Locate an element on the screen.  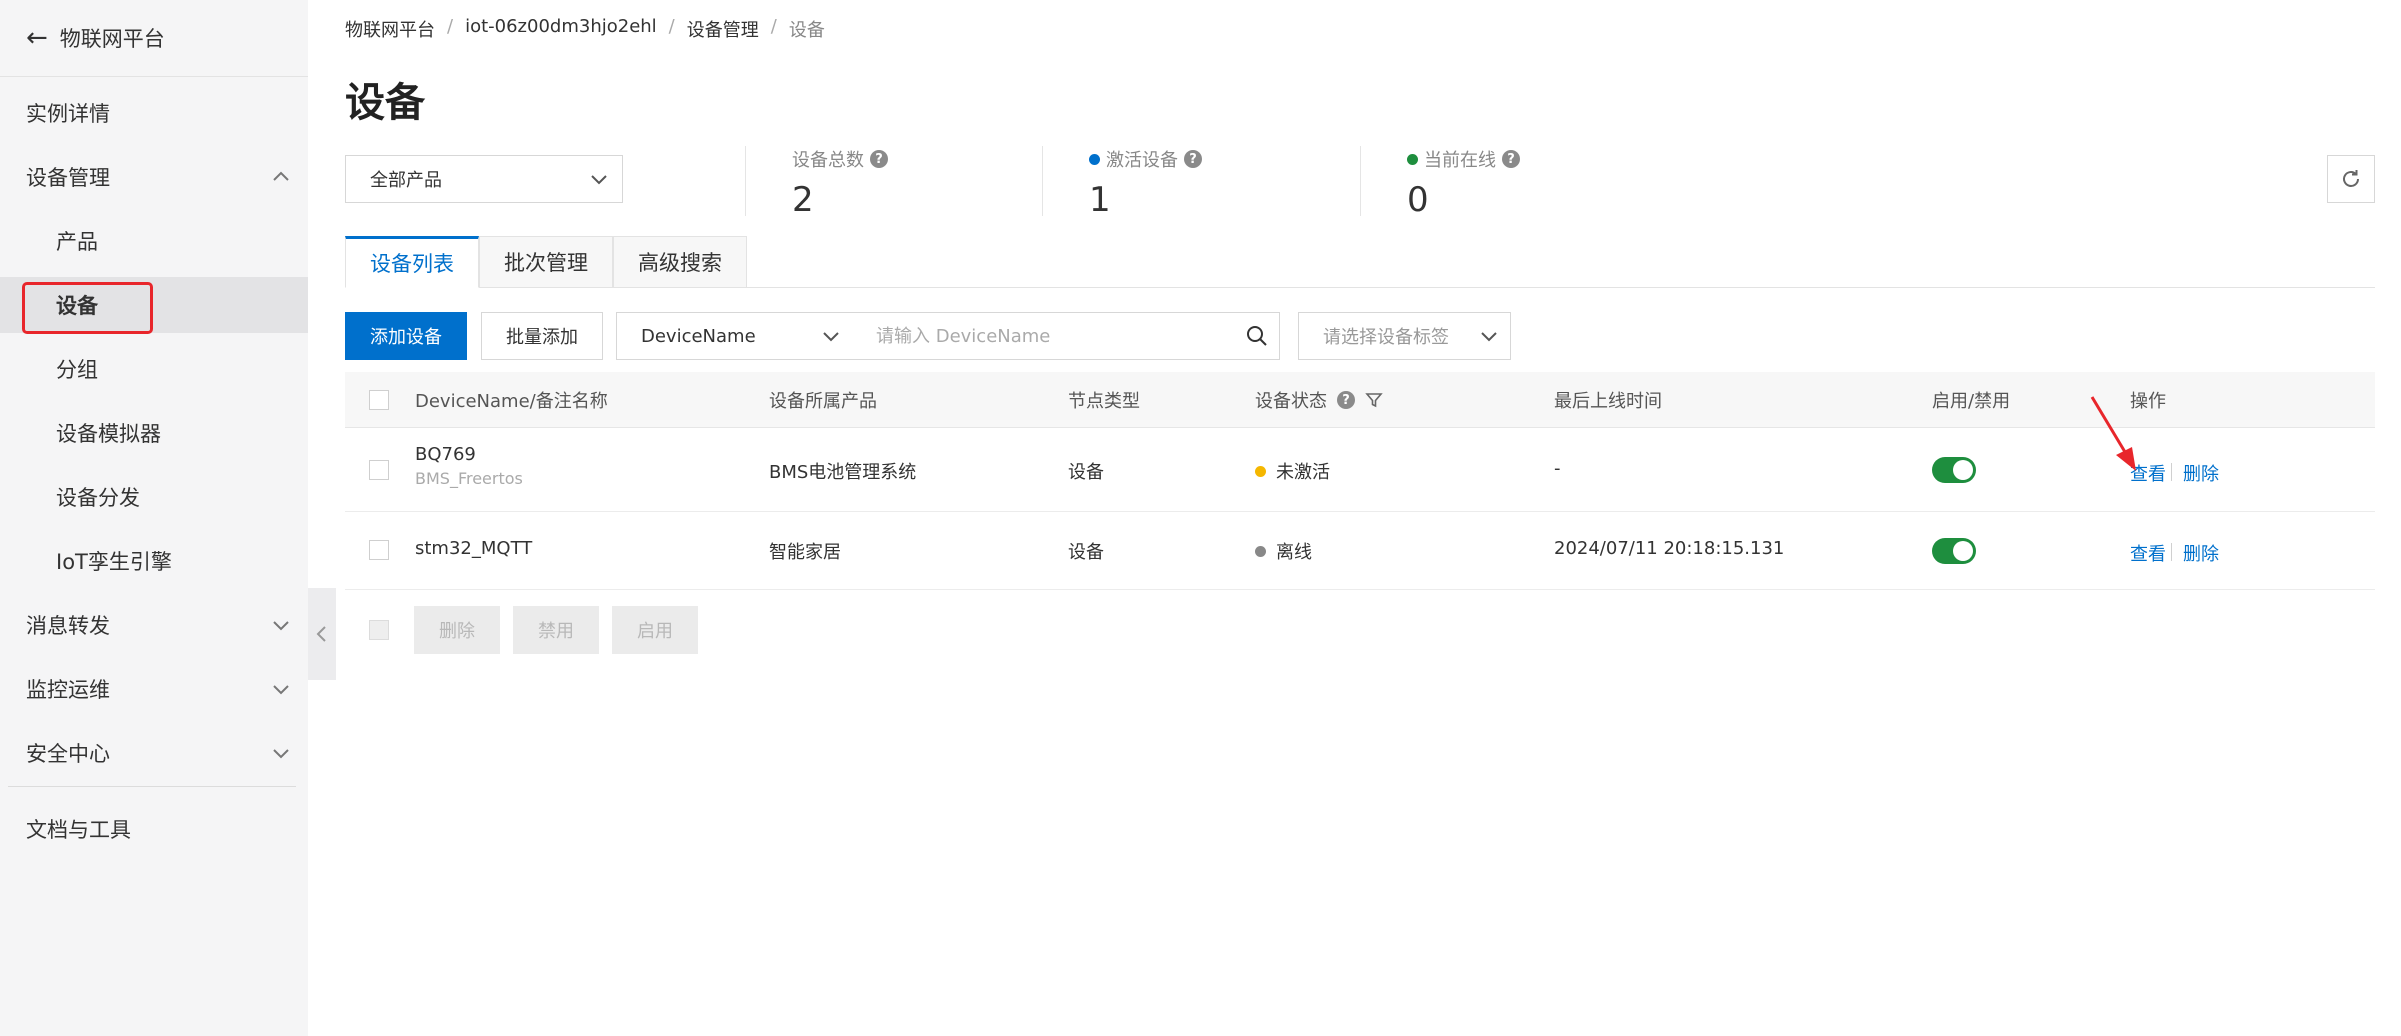
product-select: 全部产品 is located at coordinates (484, 179).